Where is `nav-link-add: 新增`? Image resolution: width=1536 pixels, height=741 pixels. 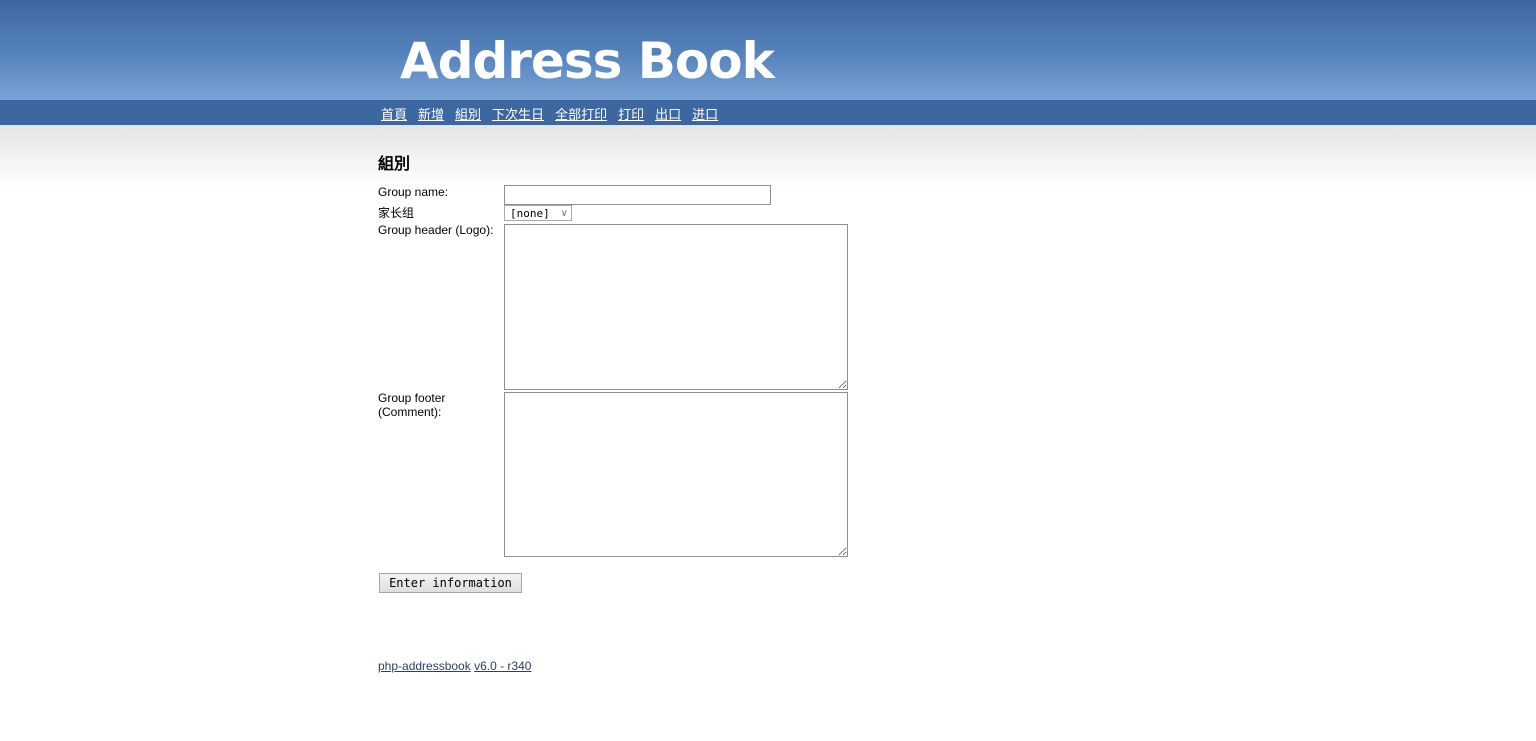
nav-link-add: 新增 is located at coordinates (431, 113).